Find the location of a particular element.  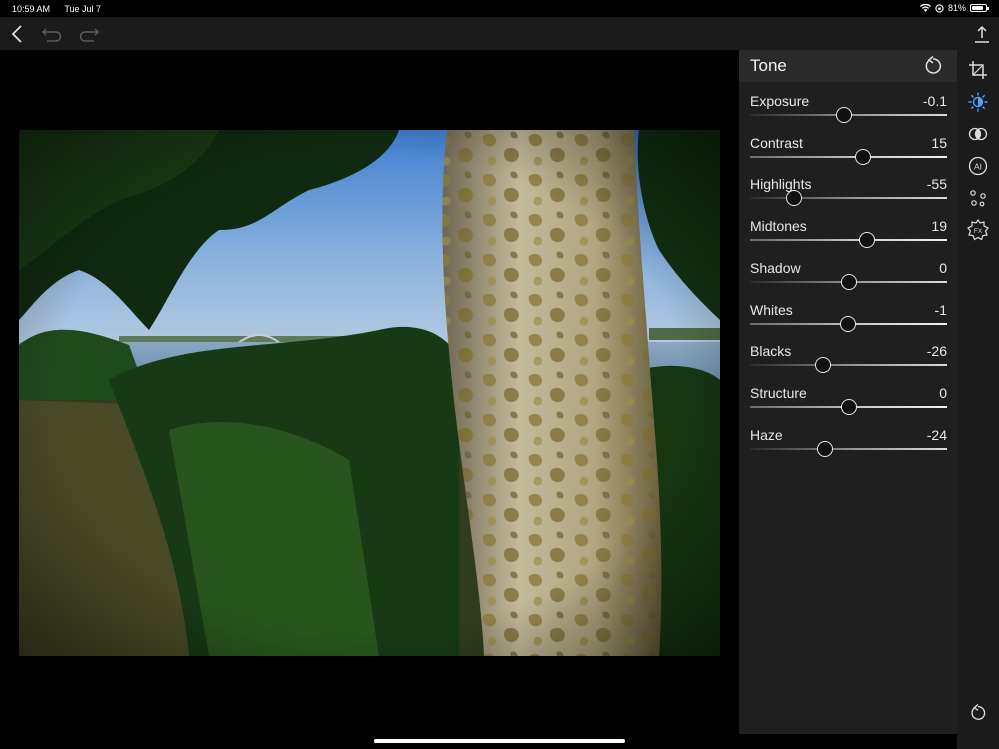

slider-value: -55 is located at coordinates (936, 184).